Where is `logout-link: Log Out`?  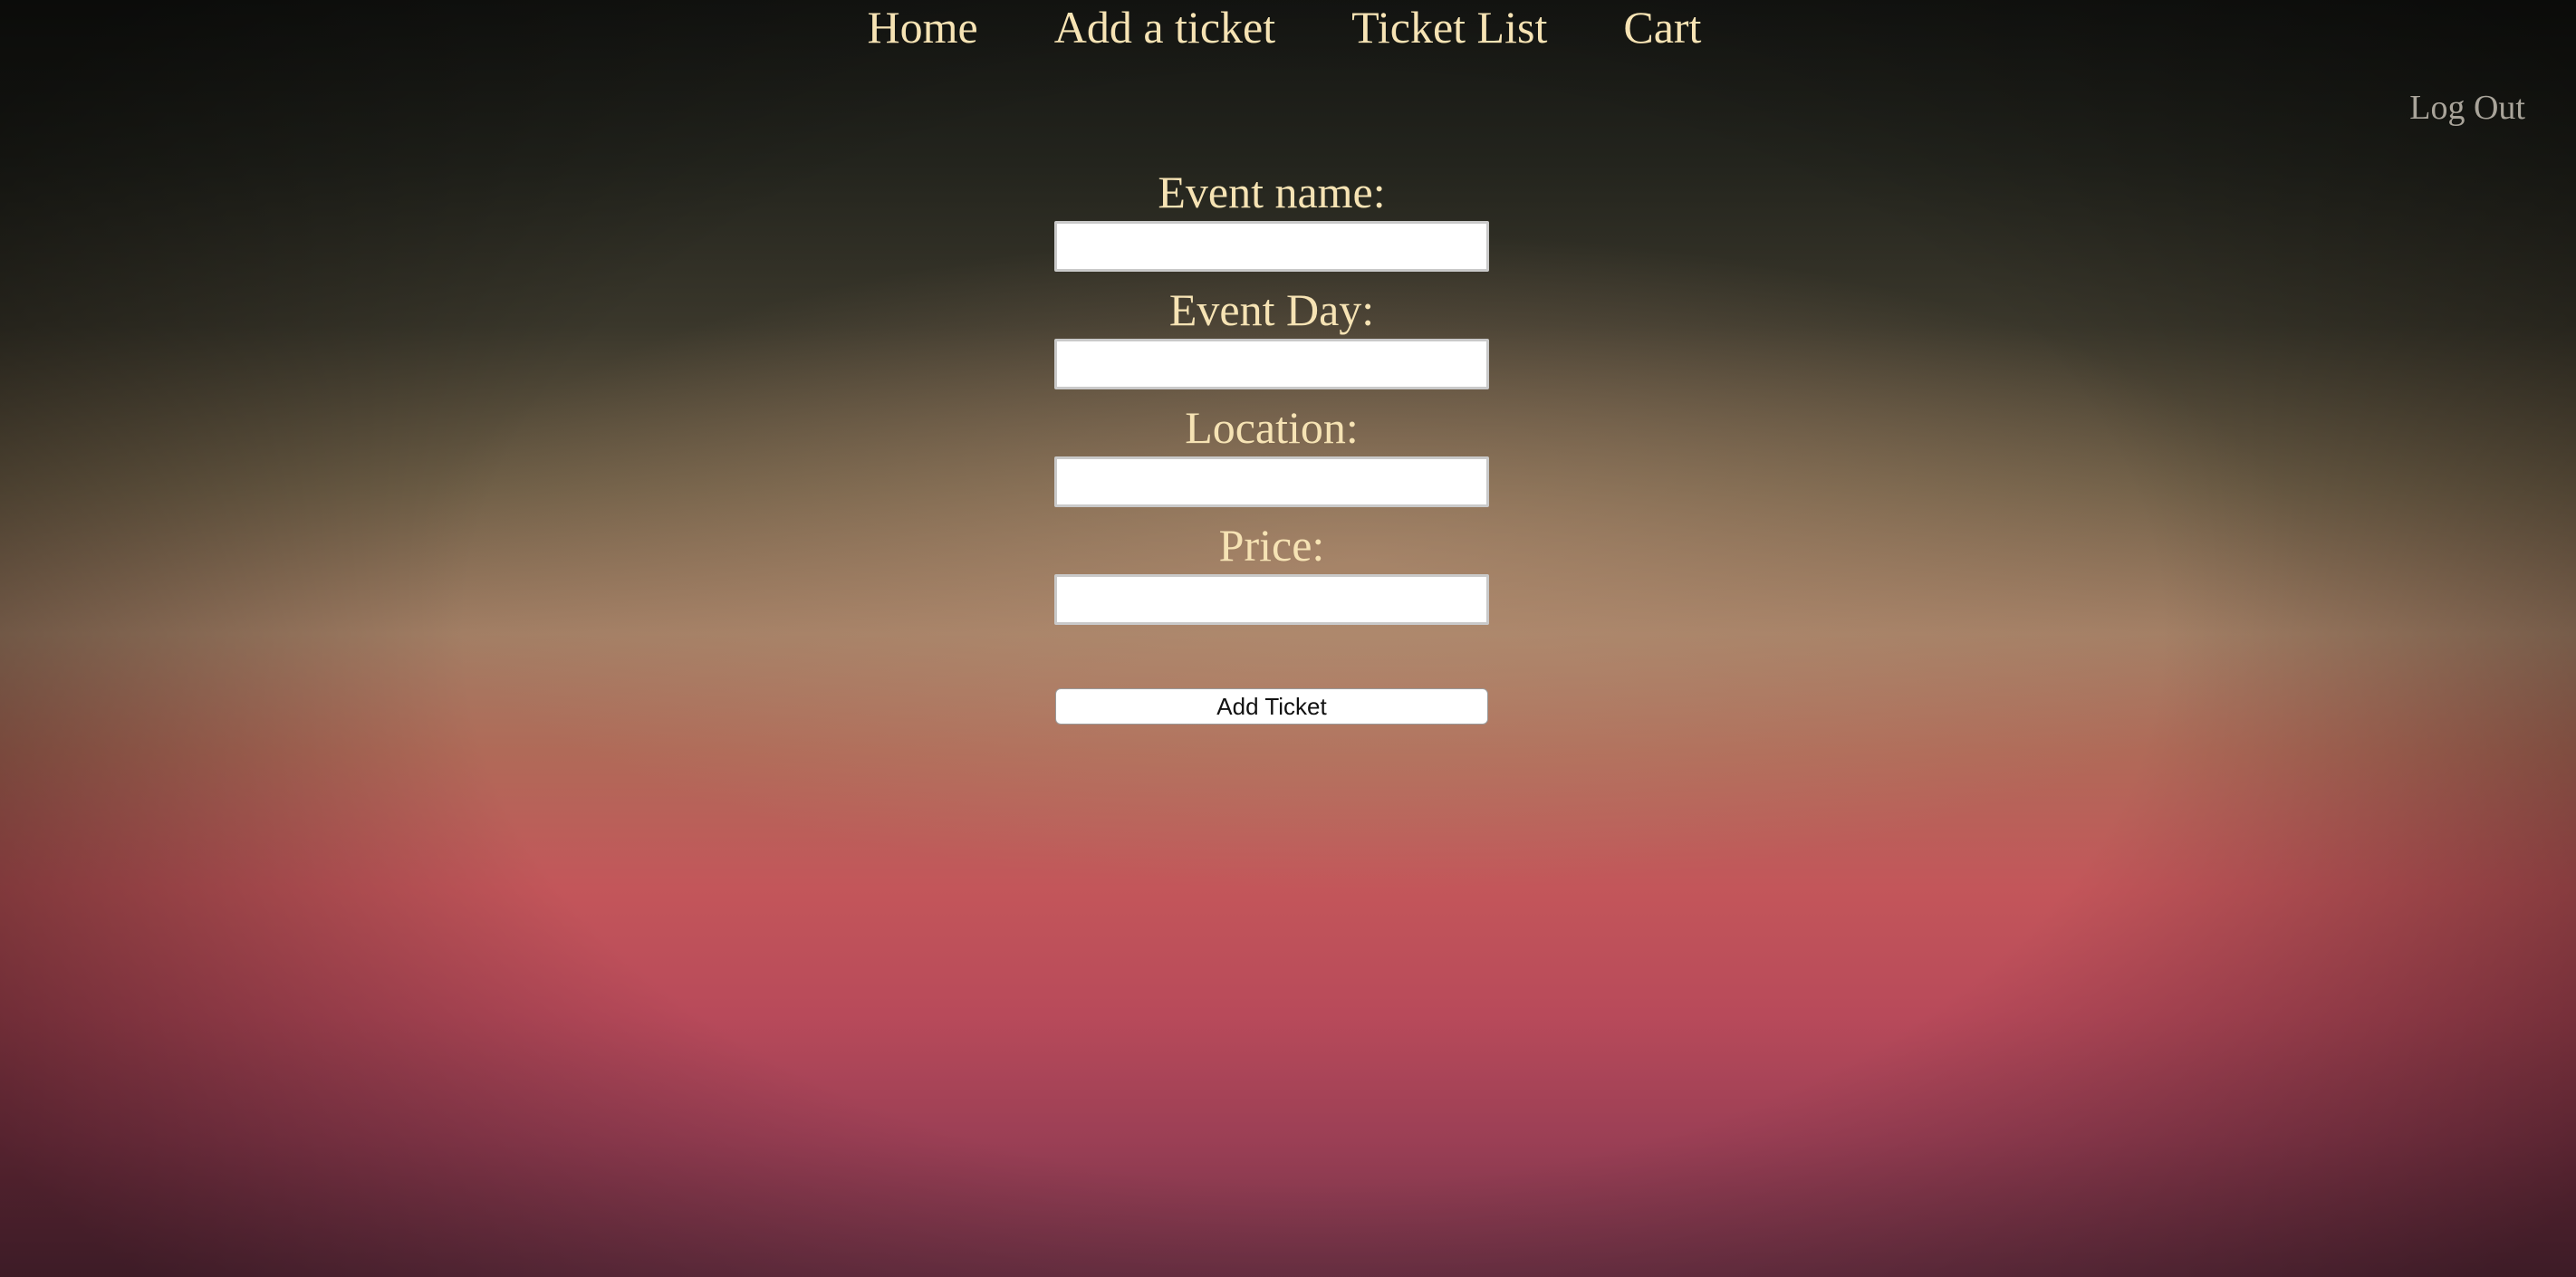 logout-link: Log Out is located at coordinates (2467, 108).